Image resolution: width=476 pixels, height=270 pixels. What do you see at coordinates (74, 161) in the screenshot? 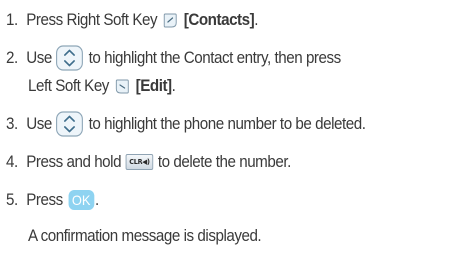
I see `step-text: Press and hold` at bounding box center [74, 161].